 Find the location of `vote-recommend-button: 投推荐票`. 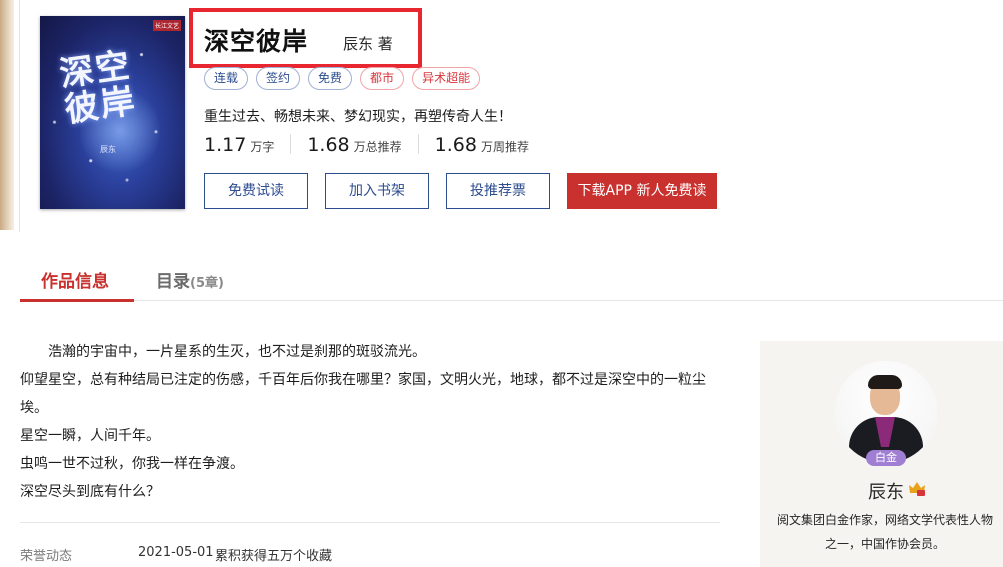

vote-recommend-button: 投推荐票 is located at coordinates (498, 191).